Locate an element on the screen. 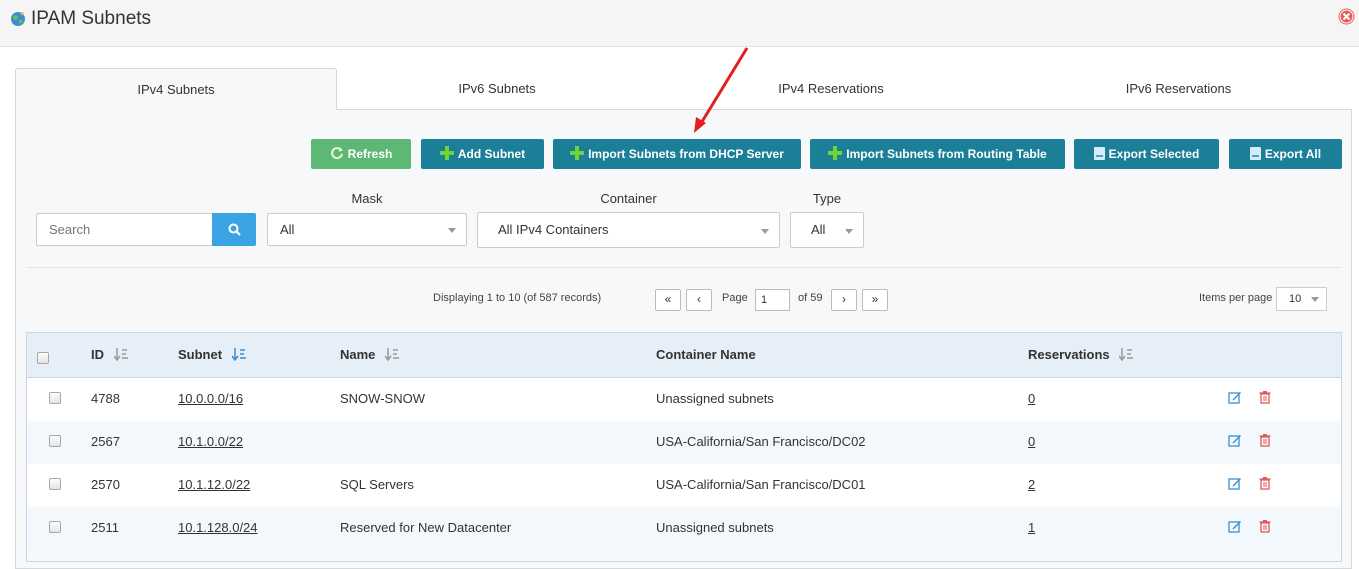 The height and width of the screenshot is (569, 1359). export-all-button: Export All is located at coordinates (1285, 154).